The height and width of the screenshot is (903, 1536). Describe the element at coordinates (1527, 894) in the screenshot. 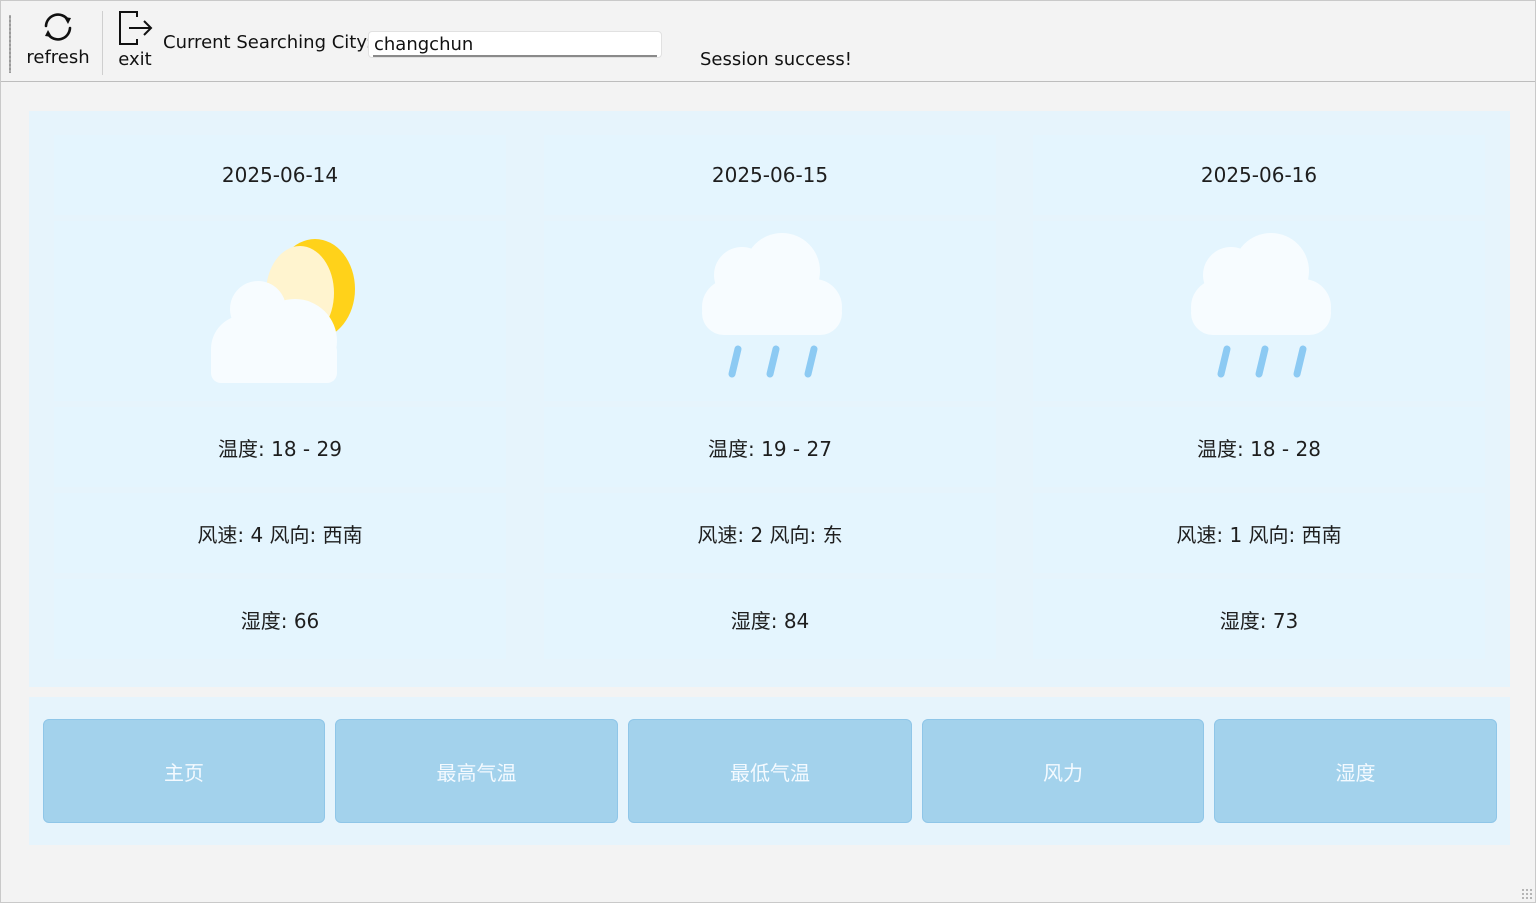

I see `window-resize-grip` at that location.